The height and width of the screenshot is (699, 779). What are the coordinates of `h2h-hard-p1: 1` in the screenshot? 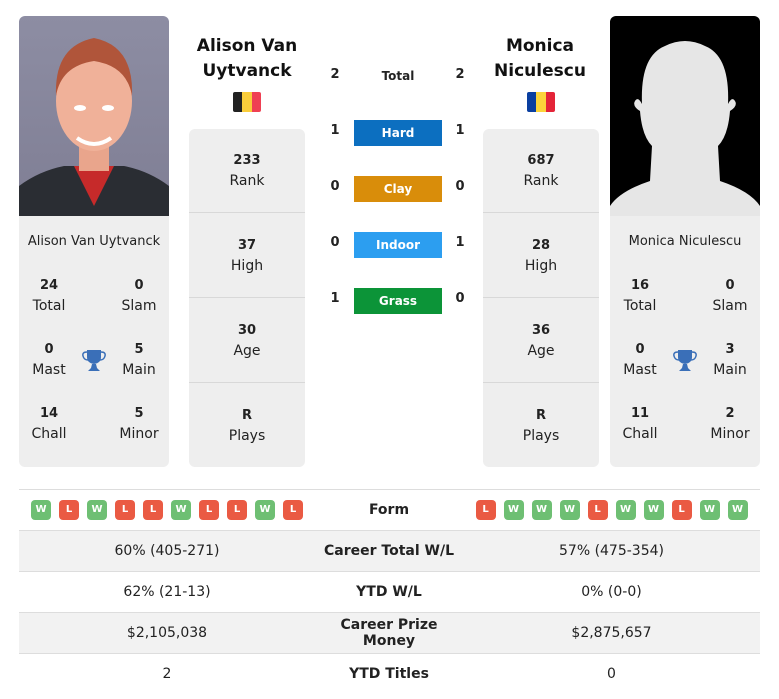 It's located at (335, 130).